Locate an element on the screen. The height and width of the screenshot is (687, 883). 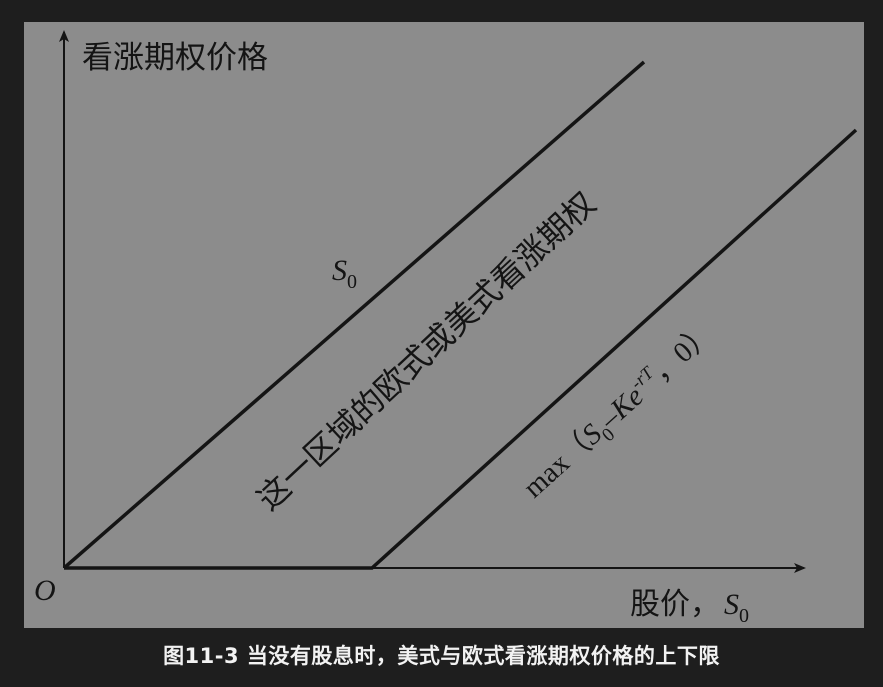
lower-bound-label-suffix: ，0） is located at coordinates (683, 352).